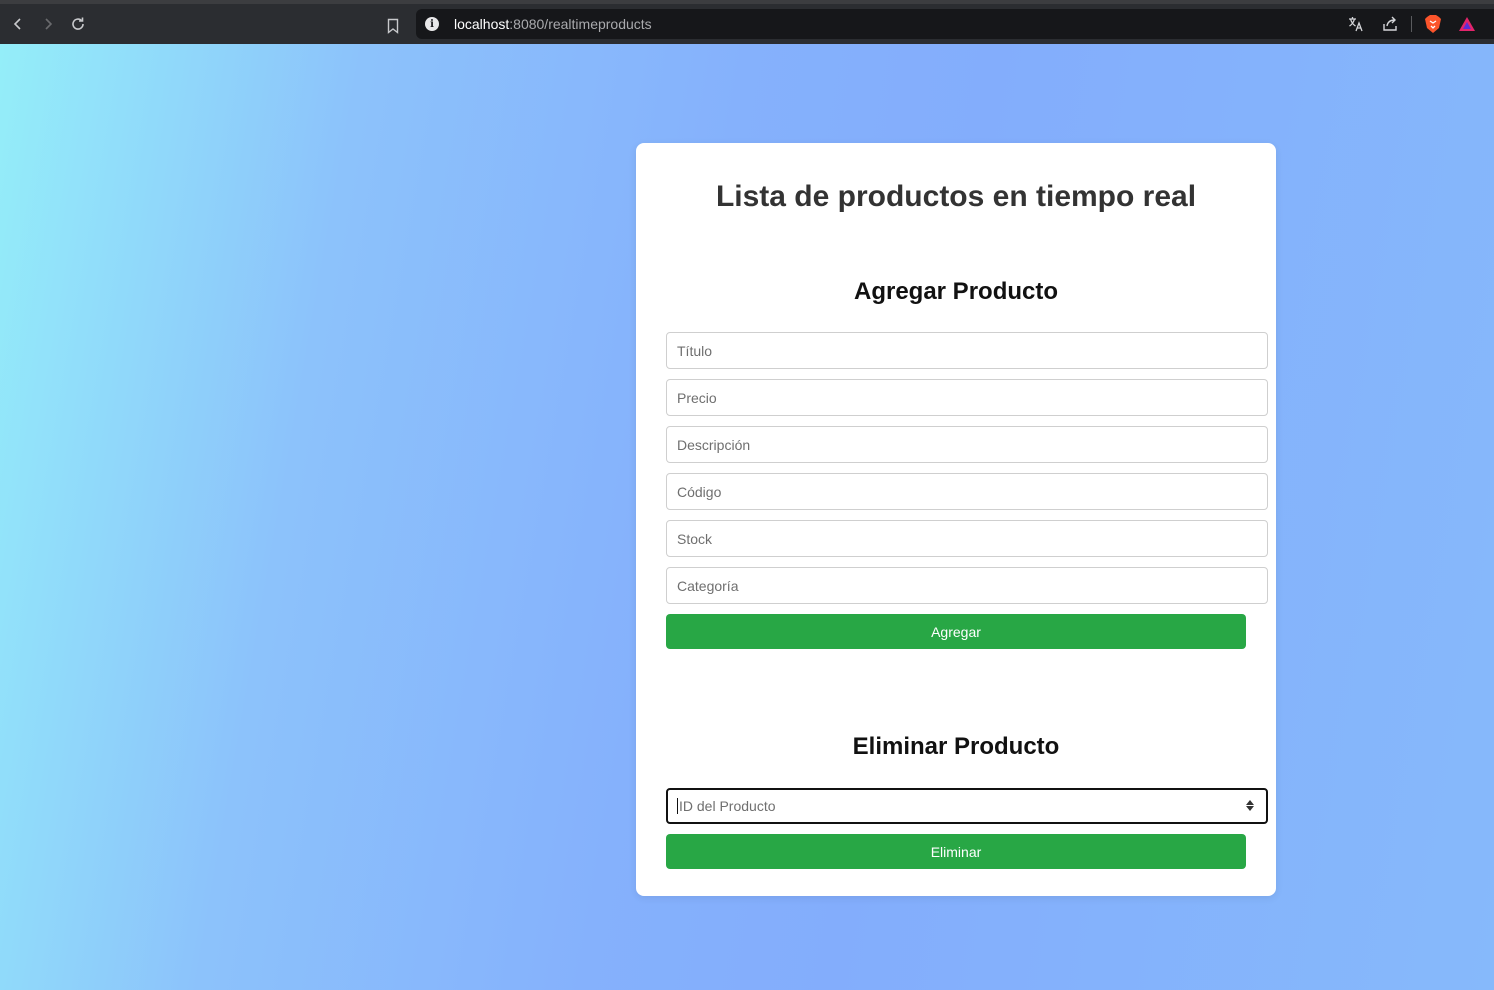 The image size is (1494, 990). What do you see at coordinates (699, 491) in the screenshot?
I see `code-placeholder: Código` at bounding box center [699, 491].